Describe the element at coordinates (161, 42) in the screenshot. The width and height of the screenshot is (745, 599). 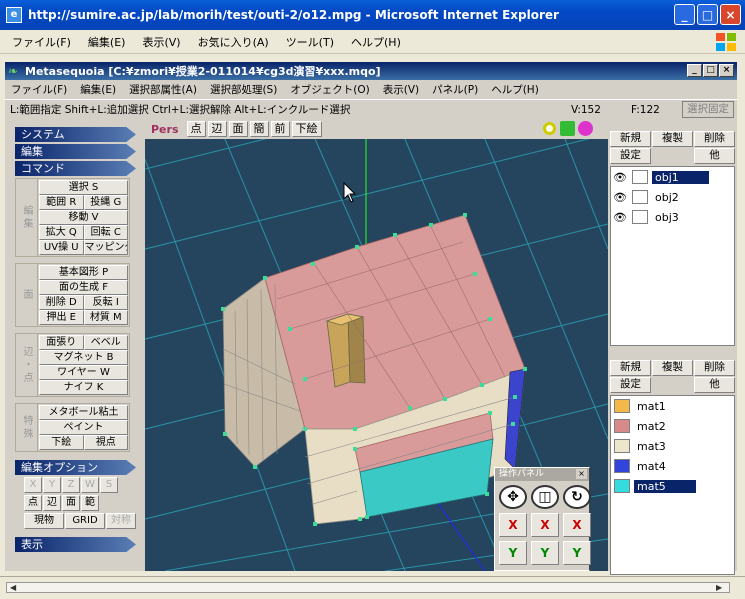
I see `ie-menu-view: 表示(V)` at that location.